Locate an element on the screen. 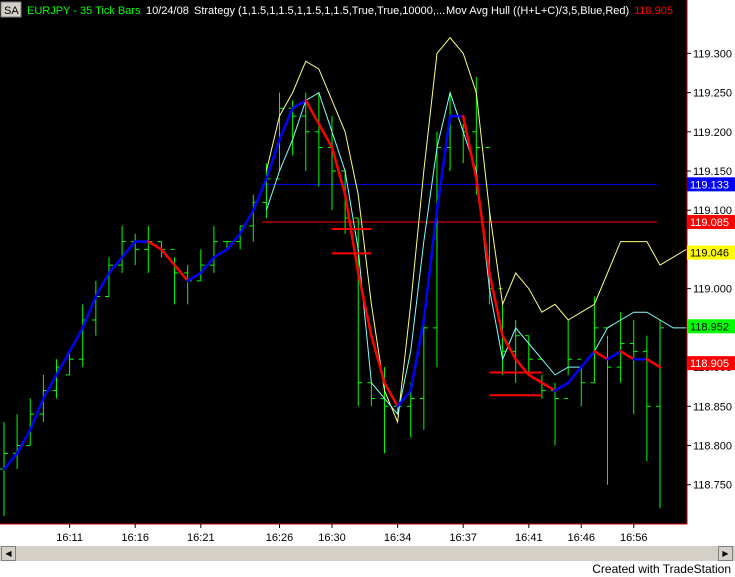 The image size is (735, 577). x-tick-label: 16:21 is located at coordinates (201, 538).